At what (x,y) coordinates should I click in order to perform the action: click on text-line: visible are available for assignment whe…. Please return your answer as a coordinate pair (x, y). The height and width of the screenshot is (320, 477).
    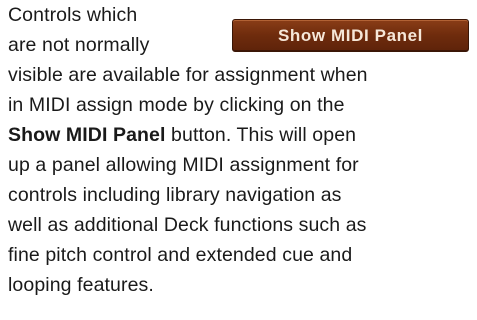
    Looking at the image, I should click on (188, 75).